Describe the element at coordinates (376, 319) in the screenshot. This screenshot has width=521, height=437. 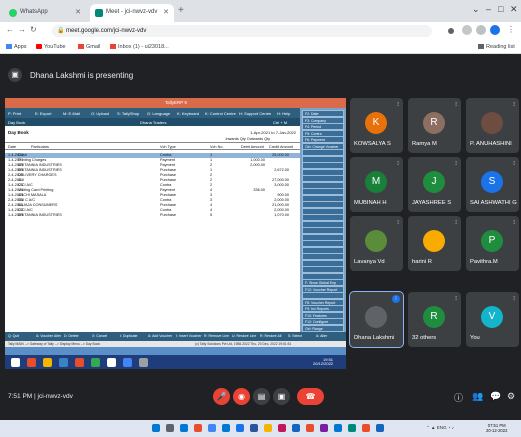
I see `participant-tile: ⁝Dhana Lakshmi⁞` at that location.